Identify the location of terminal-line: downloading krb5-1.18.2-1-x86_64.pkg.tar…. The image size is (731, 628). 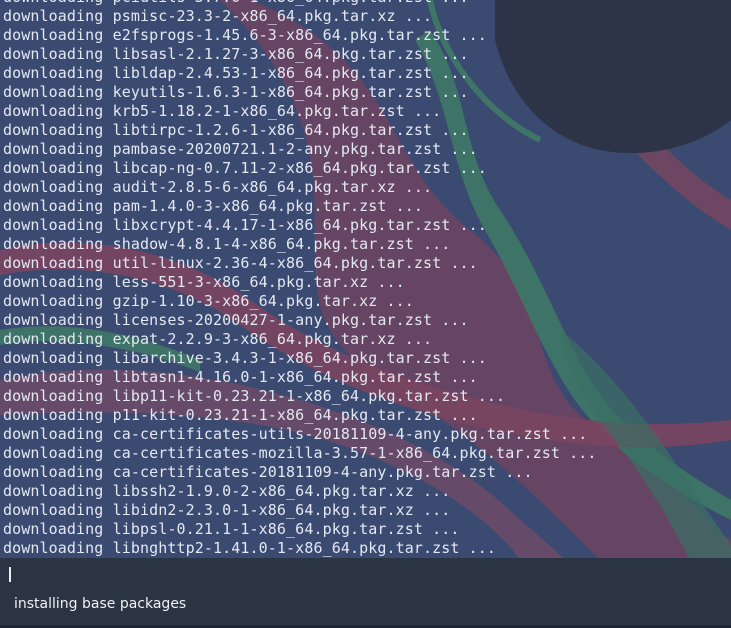
(222, 111).